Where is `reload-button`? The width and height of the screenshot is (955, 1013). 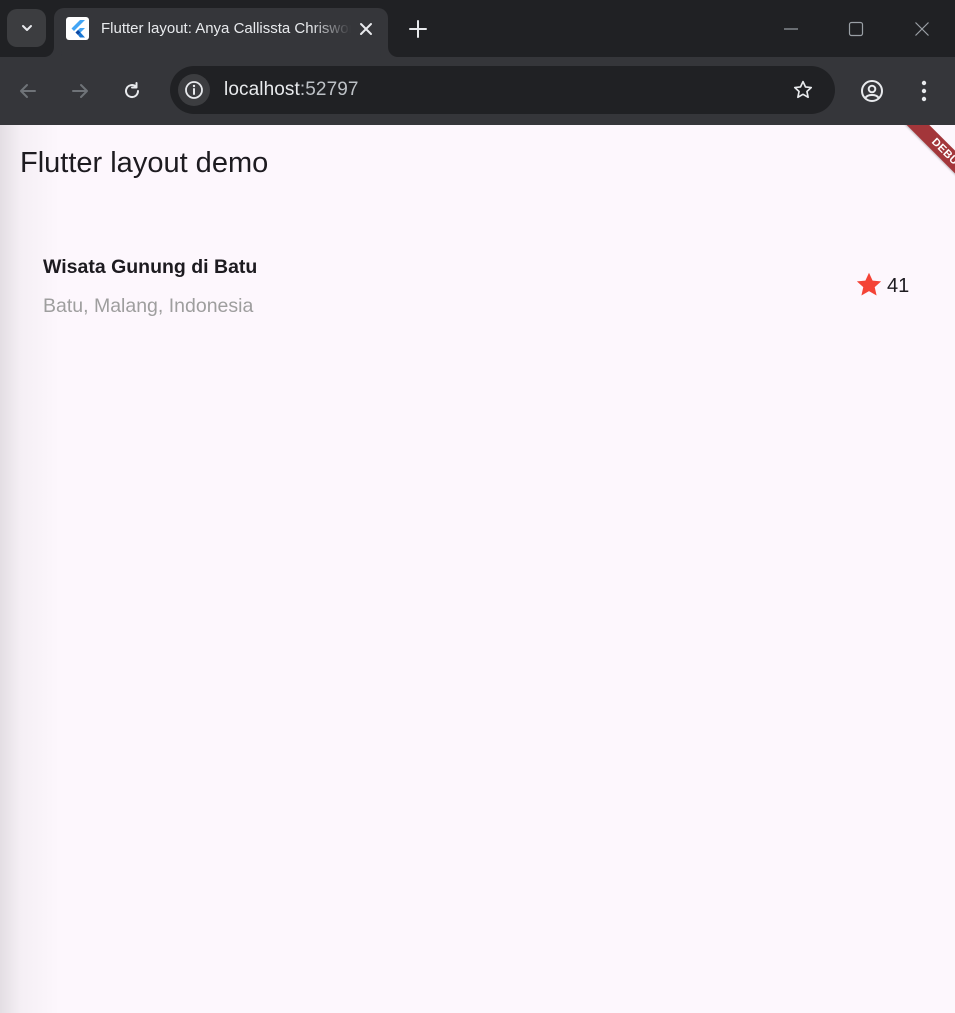
reload-button is located at coordinates (132, 91).